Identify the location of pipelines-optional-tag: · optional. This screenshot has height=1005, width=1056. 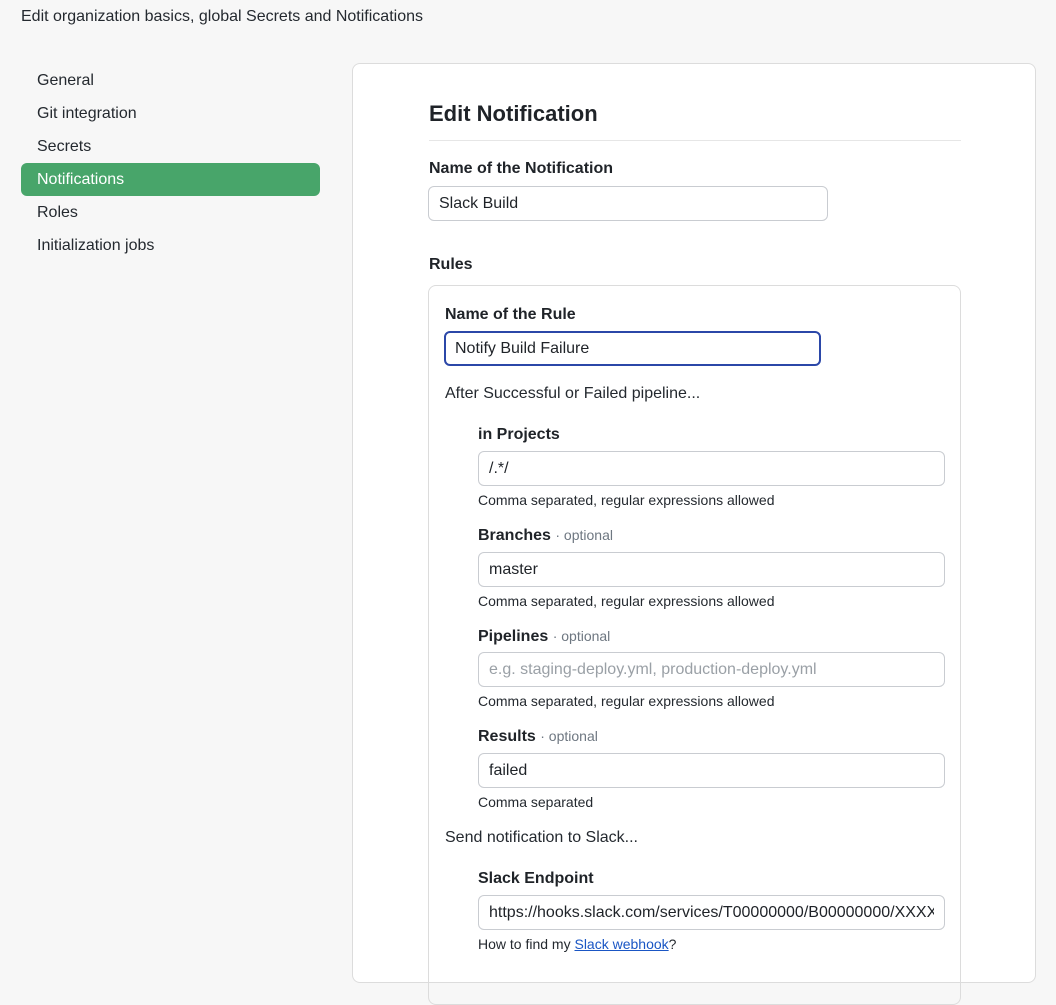
(581, 636).